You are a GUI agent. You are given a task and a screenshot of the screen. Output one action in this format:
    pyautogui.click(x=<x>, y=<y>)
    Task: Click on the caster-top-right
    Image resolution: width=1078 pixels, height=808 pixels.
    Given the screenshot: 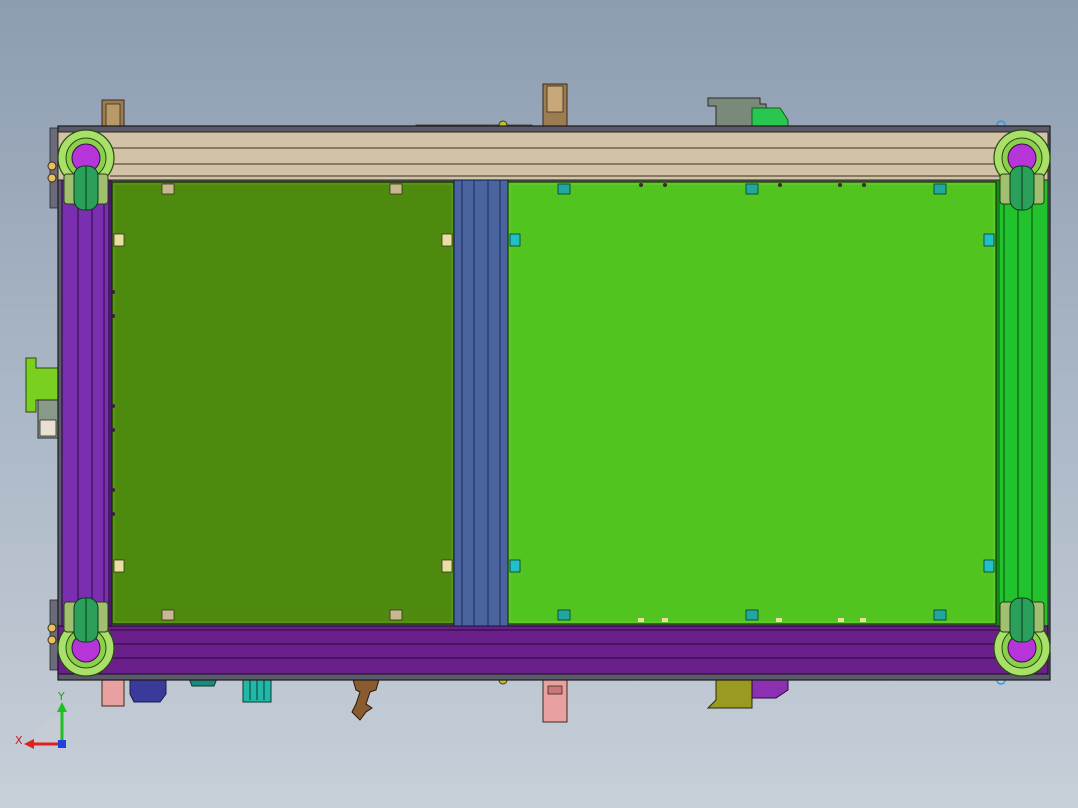 What is the action you would take?
    pyautogui.click(x=1022, y=170)
    